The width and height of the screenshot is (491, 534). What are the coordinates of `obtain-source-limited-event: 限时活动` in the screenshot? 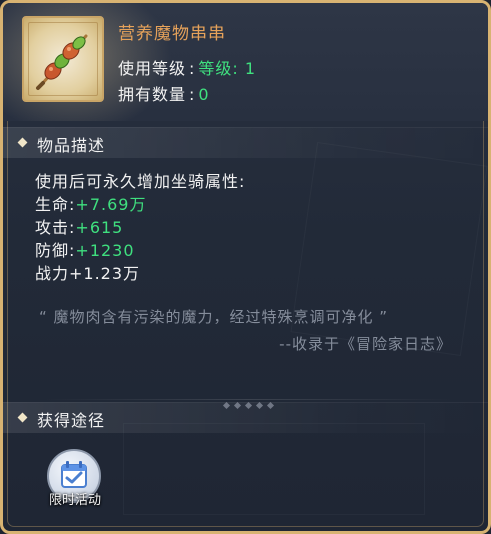 It's located at (73, 479).